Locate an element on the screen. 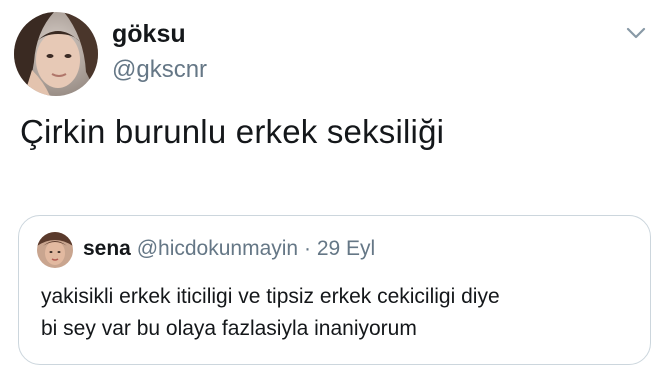 The image size is (672, 378). display-name: göksu is located at coordinates (149, 34).